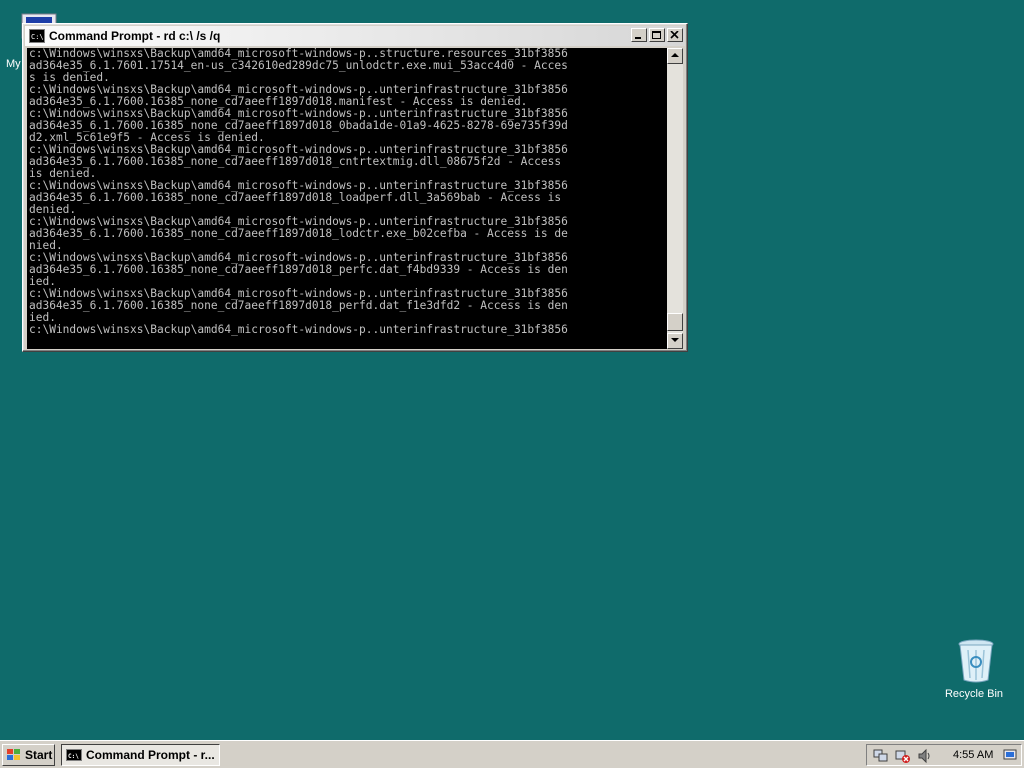 Image resolution: width=1024 pixels, height=768 pixels. I want to click on minimize-button, so click(639, 35).